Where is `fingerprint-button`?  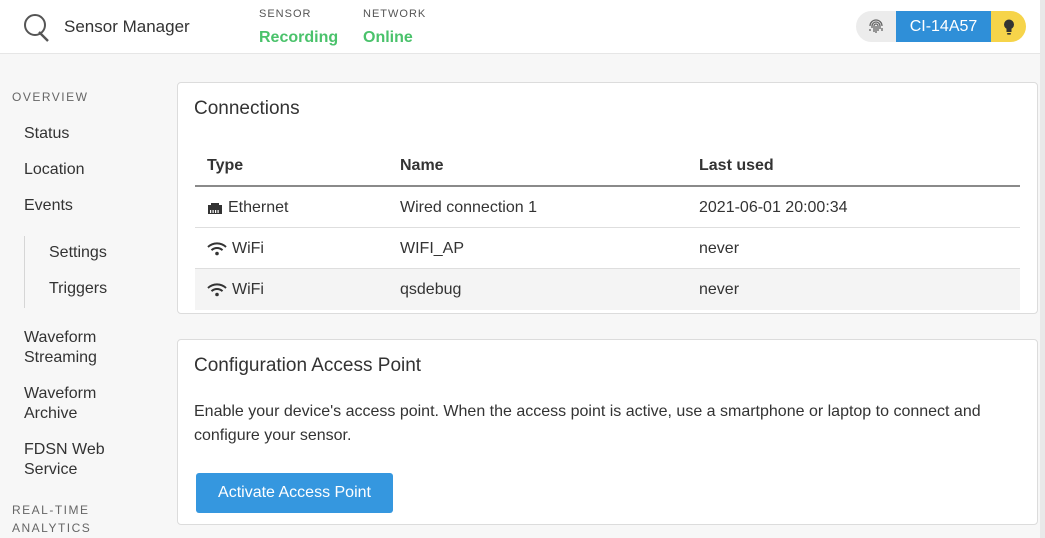
fingerprint-button is located at coordinates (876, 26).